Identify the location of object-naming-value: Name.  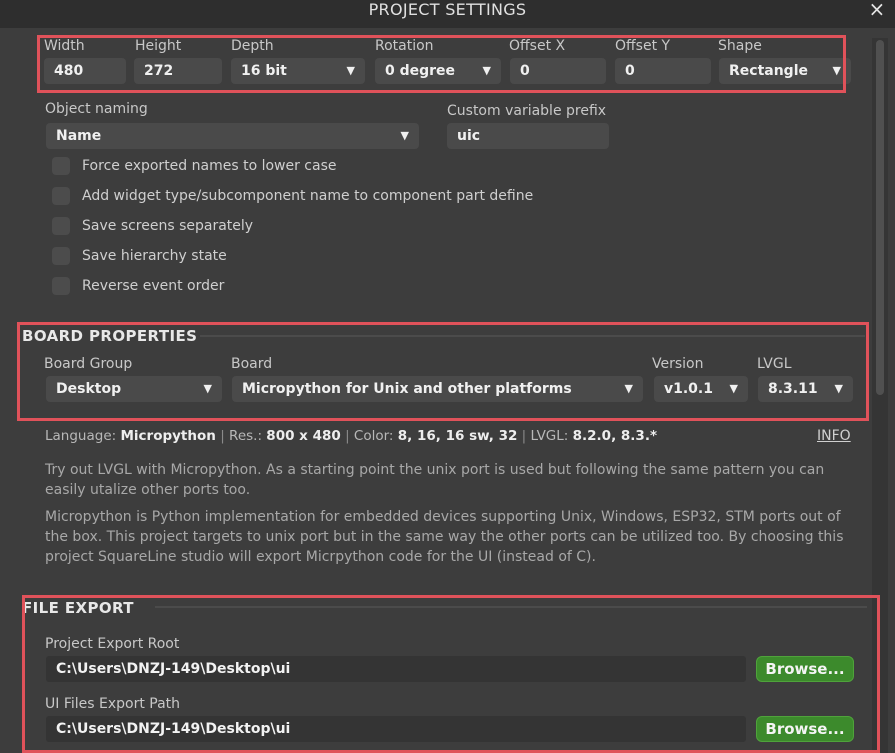
(79, 136).